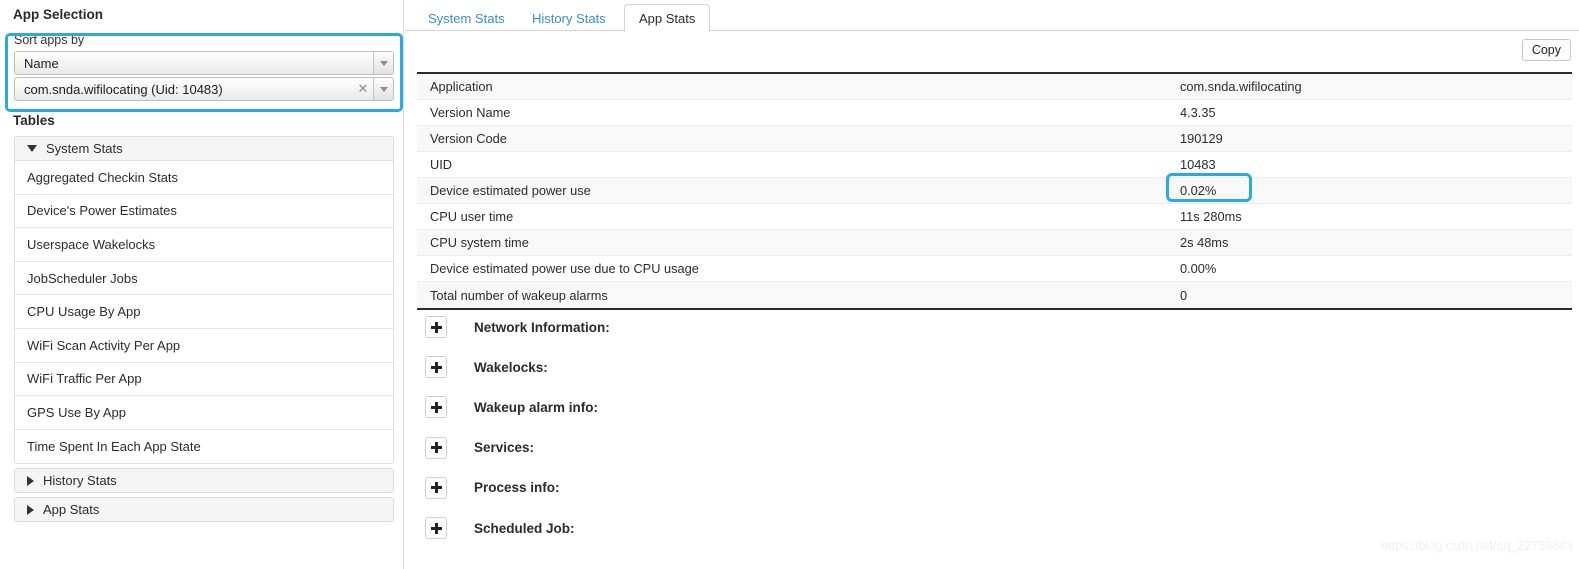 The height and width of the screenshot is (569, 1579). Describe the element at coordinates (1211, 216) in the screenshot. I see `table-cell-value: 11s 280ms` at that location.